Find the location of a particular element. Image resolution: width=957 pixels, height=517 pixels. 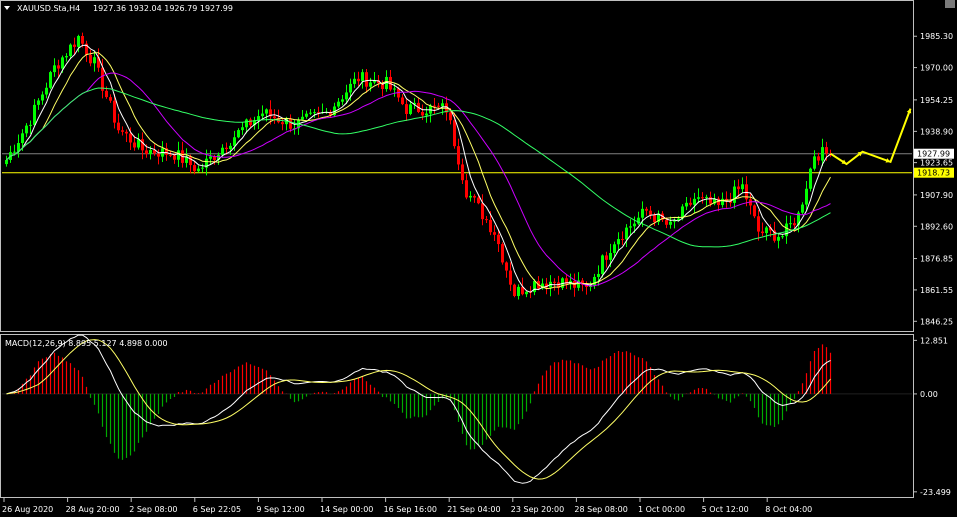

macd-axis: 12.851 0.00 -23.499 is located at coordinates (932, 416).